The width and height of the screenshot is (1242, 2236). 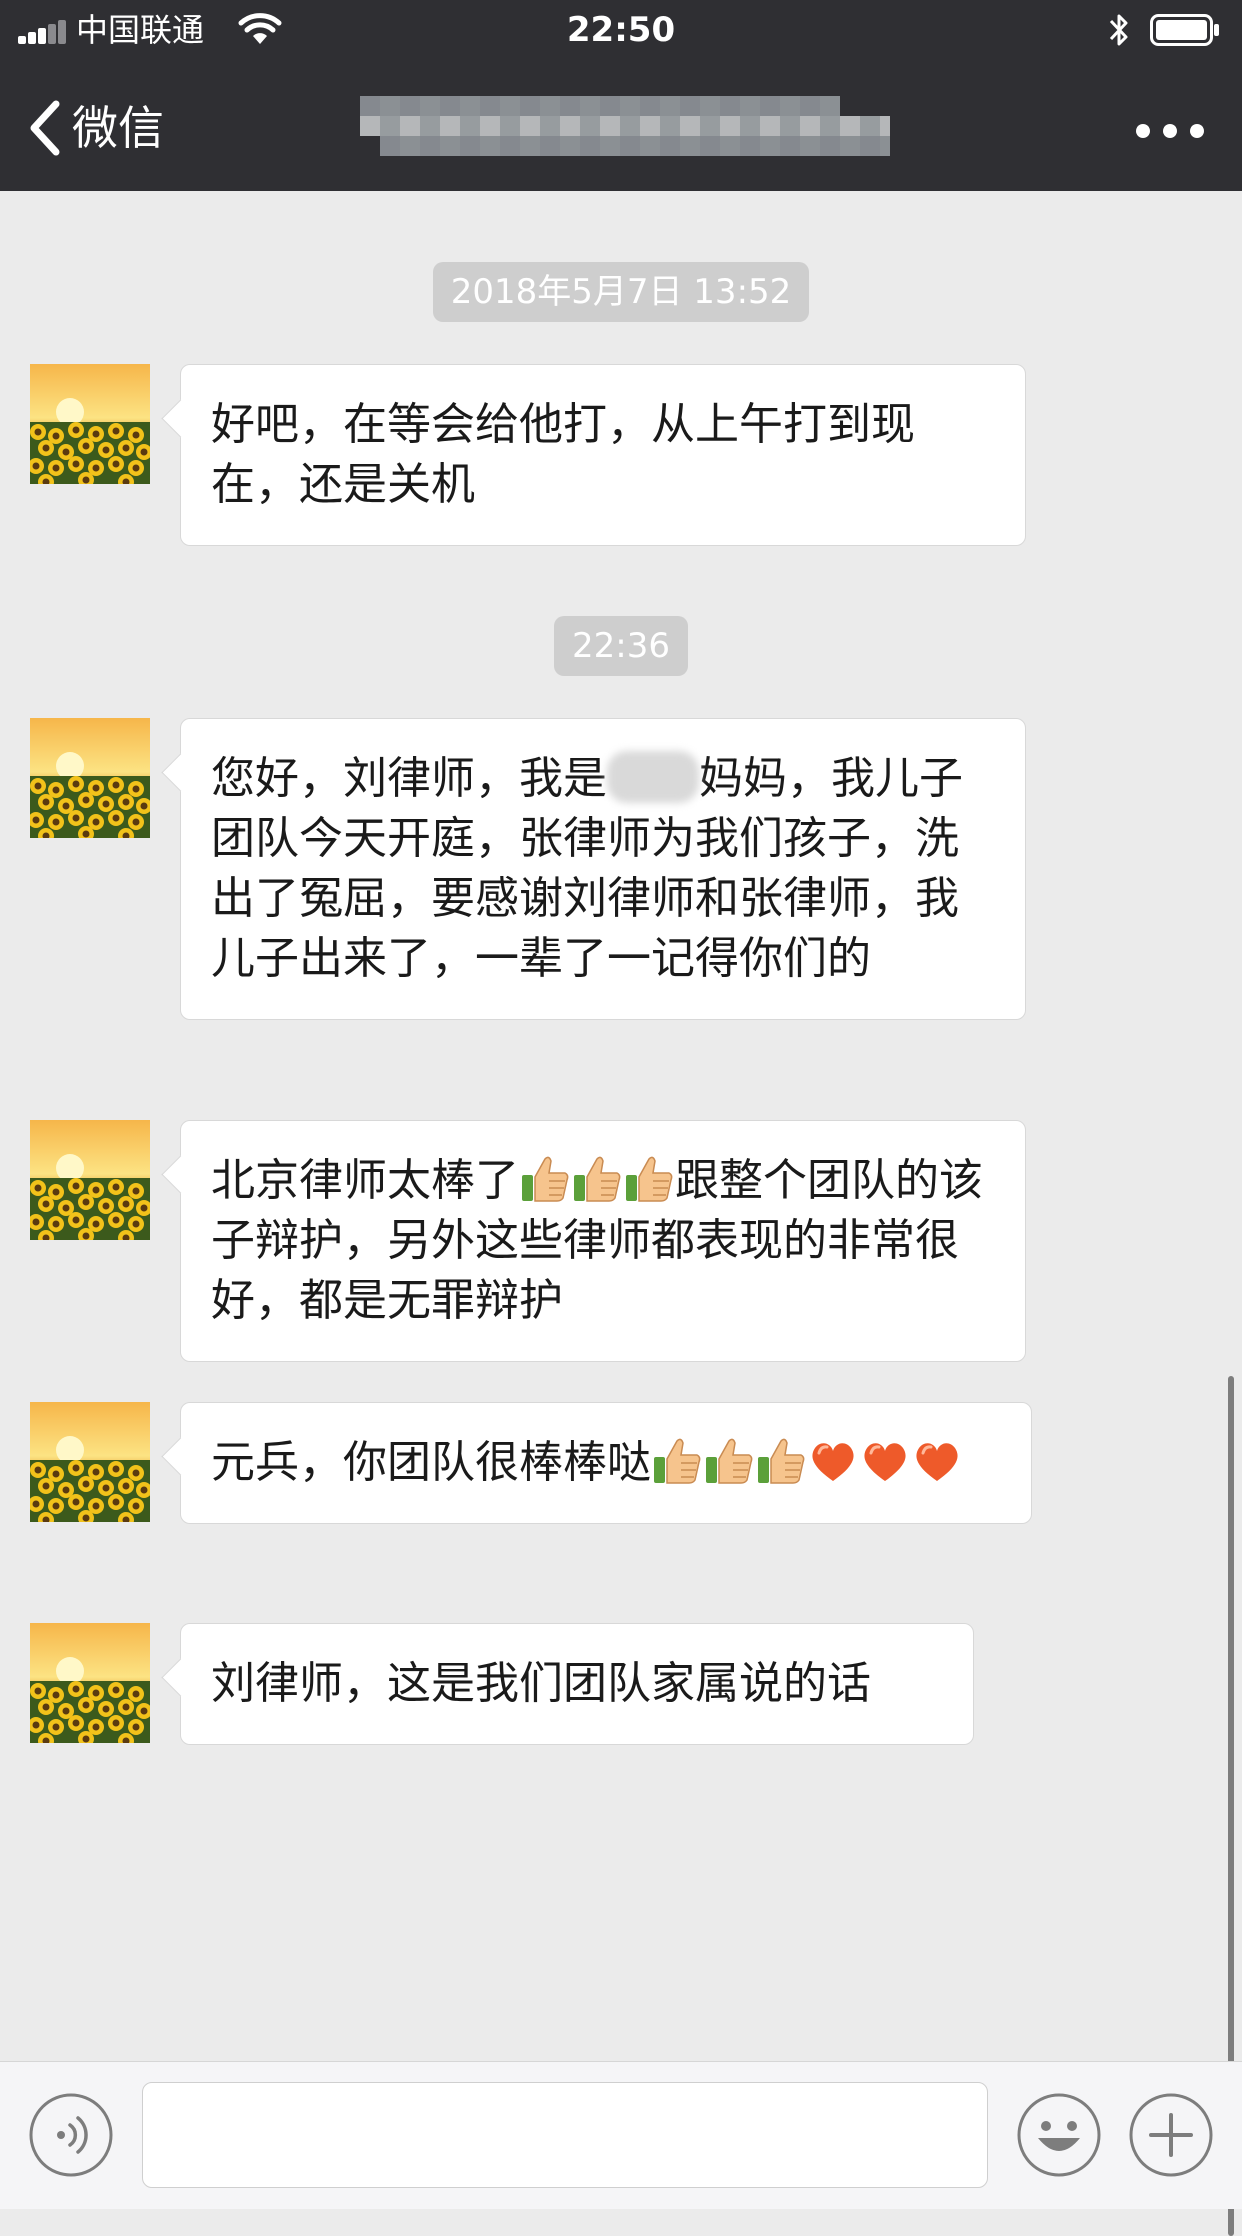 I want to click on emoji-icon, so click(x=1059, y=2135).